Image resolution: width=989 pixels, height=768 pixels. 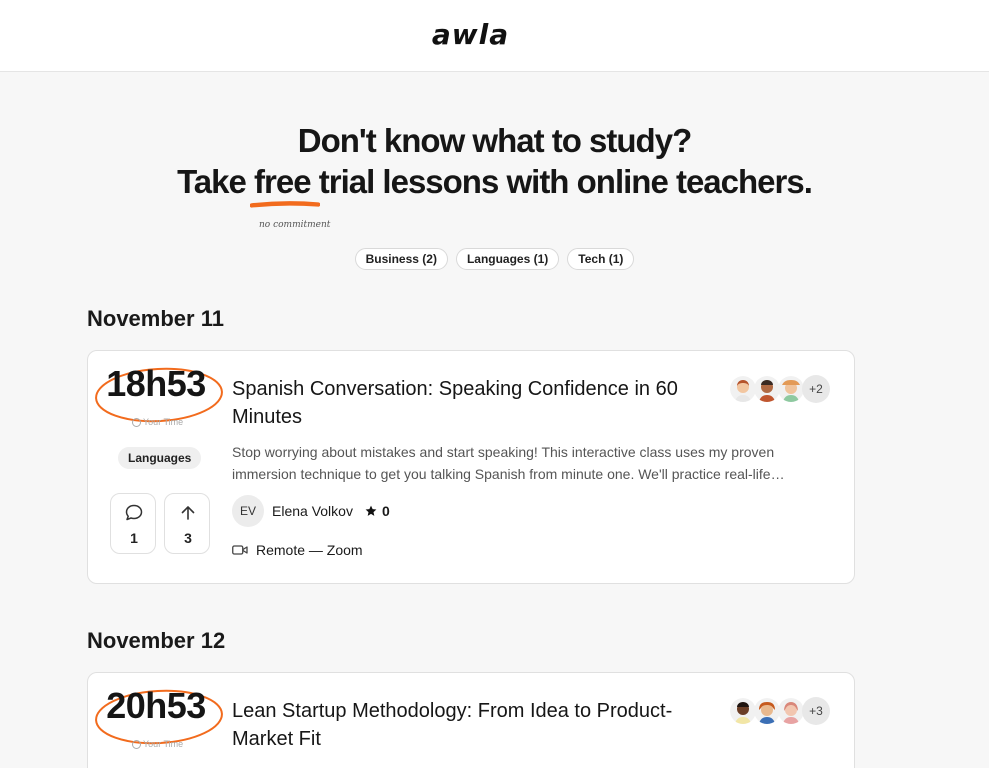 I want to click on hero-line-2-end: trial lessons with online teachers., so click(x=561, y=181).